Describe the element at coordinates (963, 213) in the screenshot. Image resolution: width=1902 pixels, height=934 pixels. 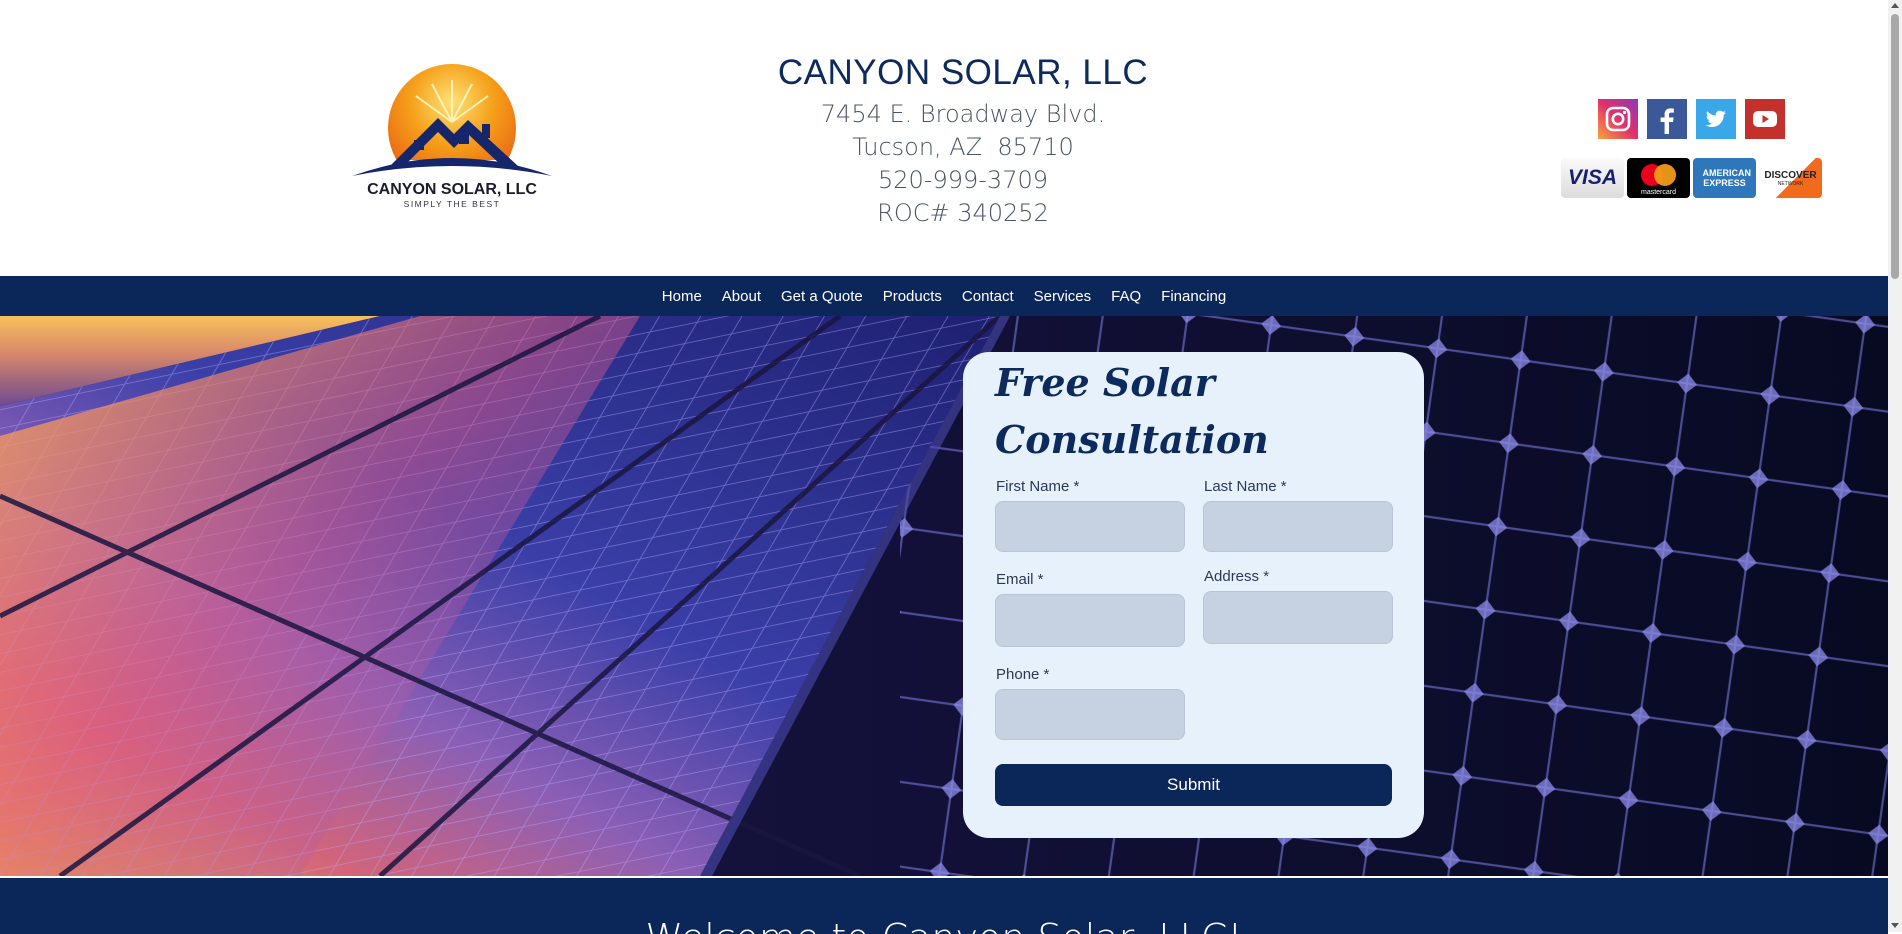
I see `license-number: ROC# 340252` at that location.